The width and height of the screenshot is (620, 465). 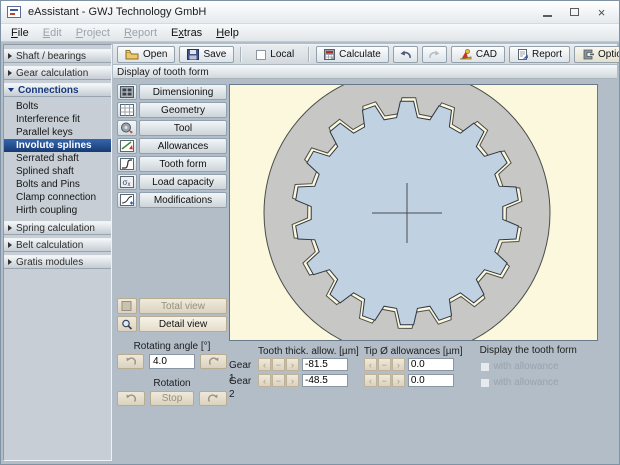 I want to click on tooth-form-button: Tooth form, so click(x=183, y=164).